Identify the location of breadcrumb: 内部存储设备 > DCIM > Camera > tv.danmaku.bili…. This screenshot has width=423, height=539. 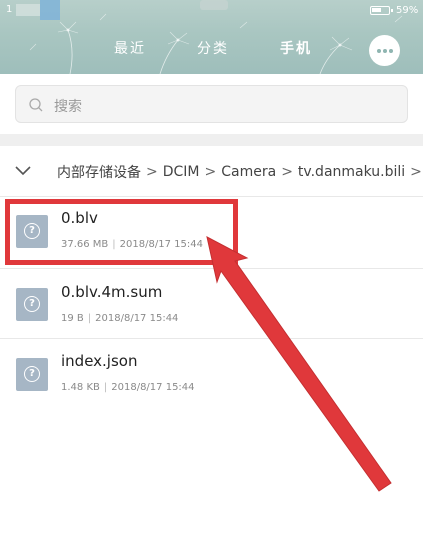
(211, 171).